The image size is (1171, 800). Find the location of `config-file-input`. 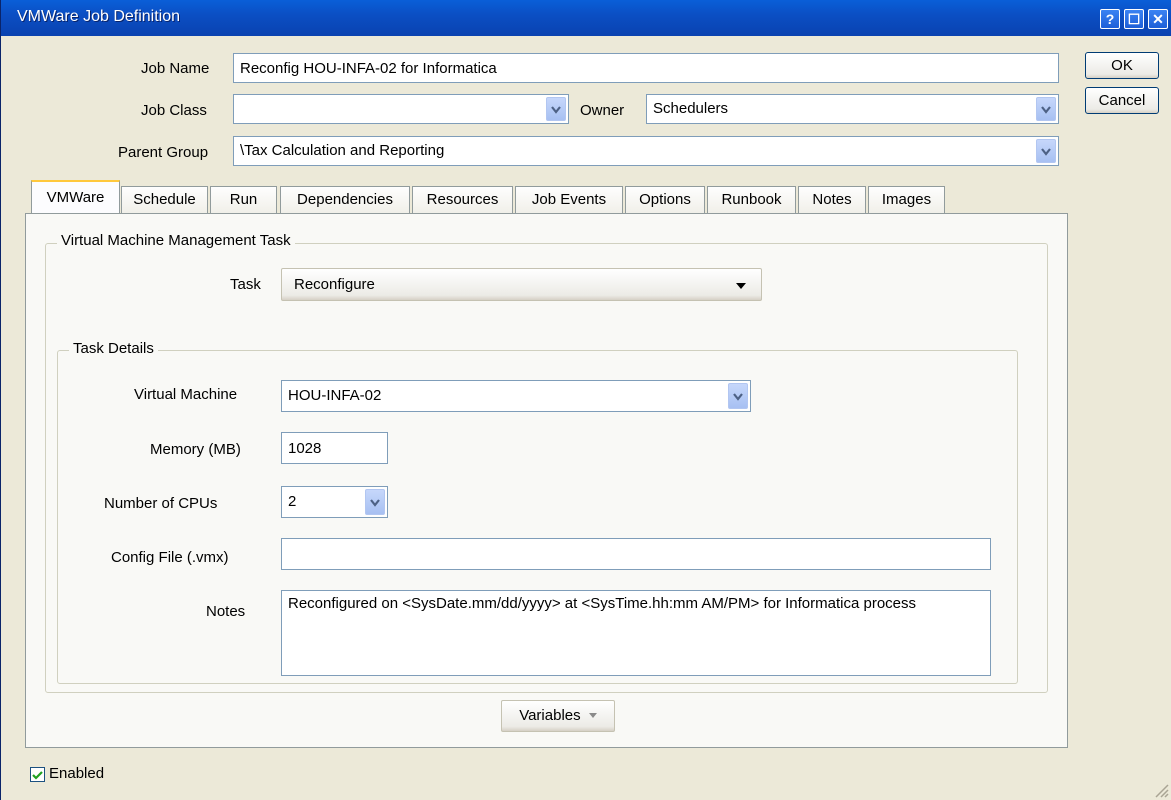

config-file-input is located at coordinates (636, 554).